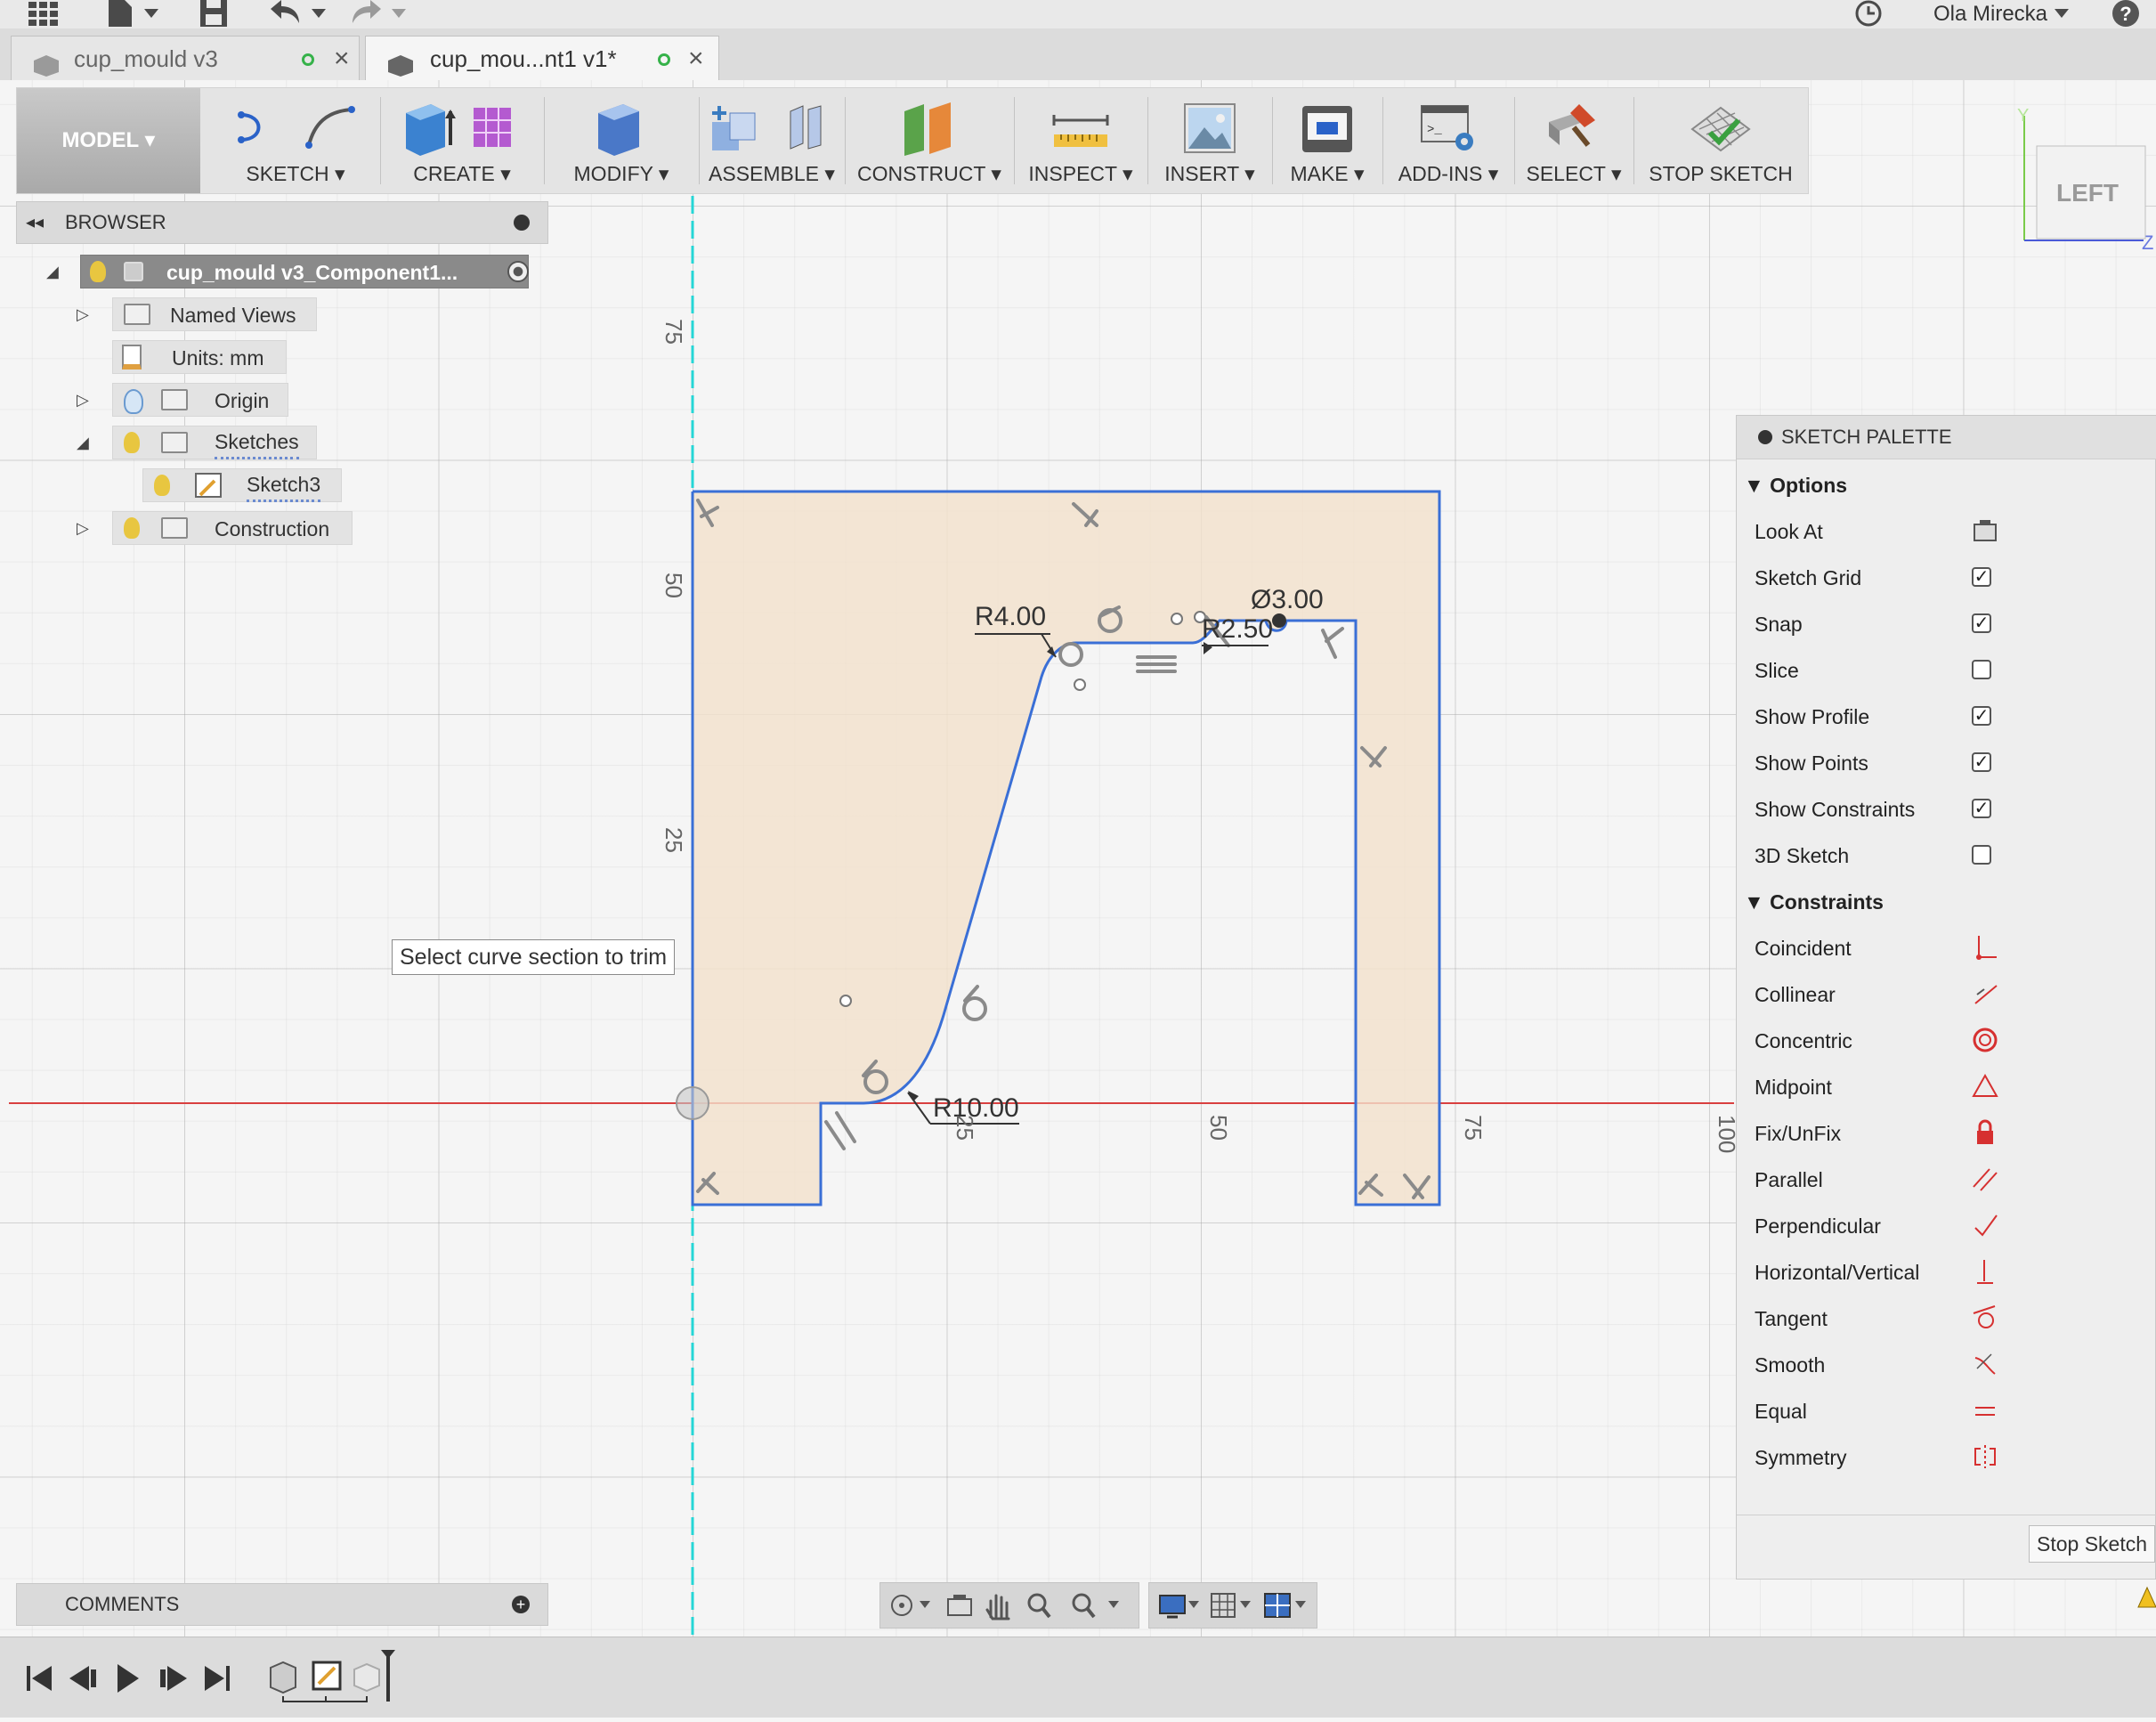 Image resolution: width=2156 pixels, height=1722 pixels. Describe the element at coordinates (282, 1605) in the screenshot. I see `comments-panel-header: COMMENTS +` at that location.